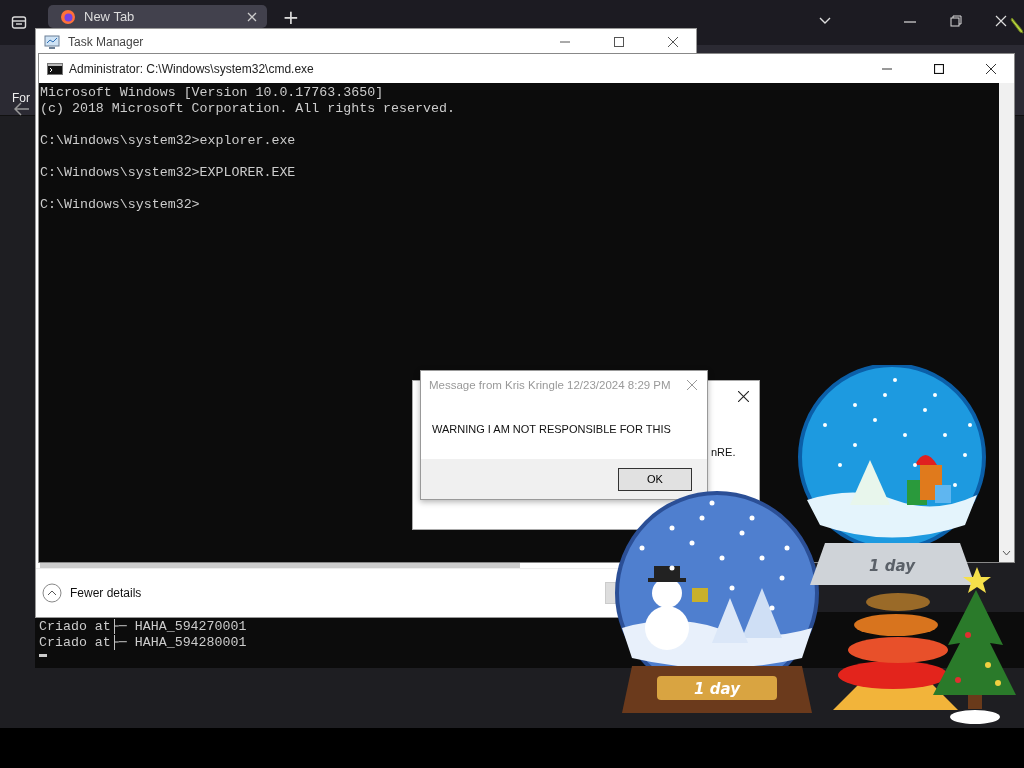  What do you see at coordinates (110, 16) in the screenshot?
I see `tab-title: New Tab` at bounding box center [110, 16].